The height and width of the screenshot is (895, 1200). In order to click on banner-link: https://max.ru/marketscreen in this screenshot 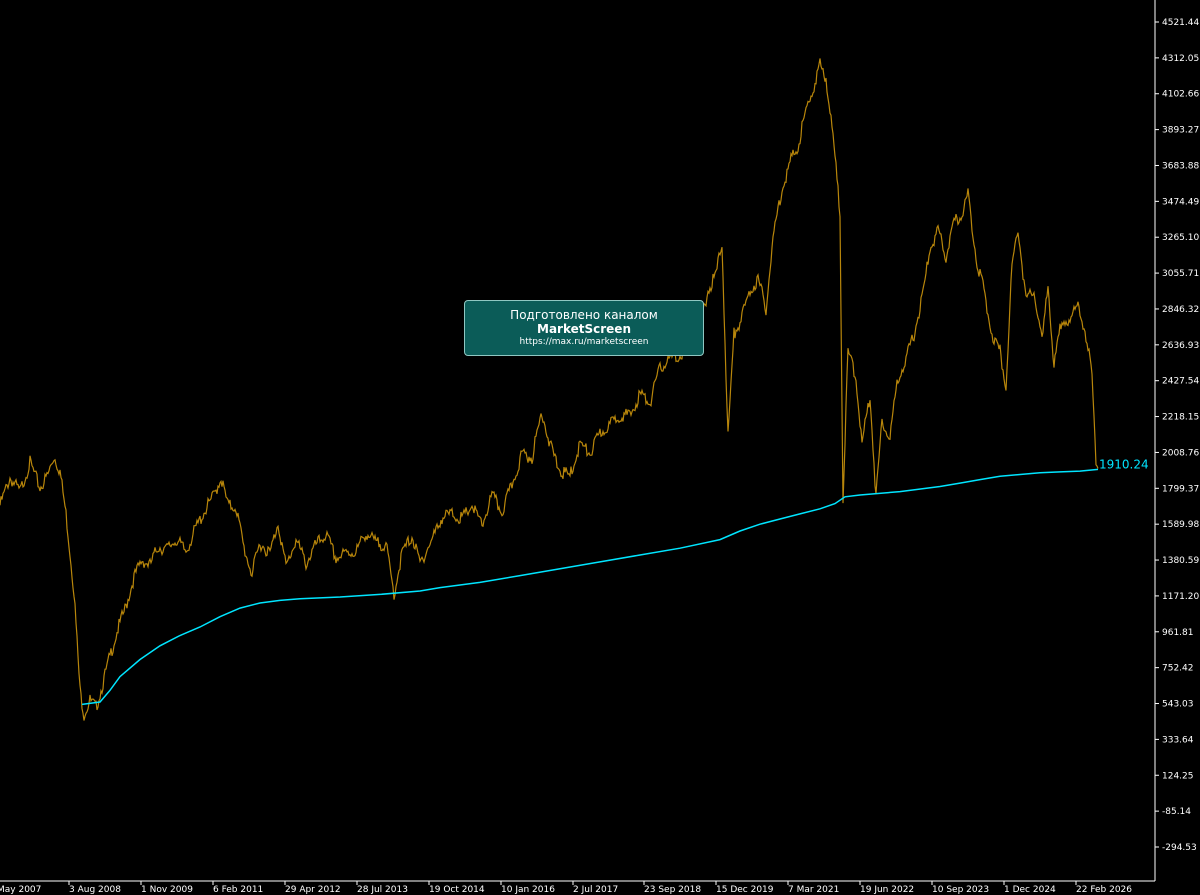, I will do `click(584, 342)`.